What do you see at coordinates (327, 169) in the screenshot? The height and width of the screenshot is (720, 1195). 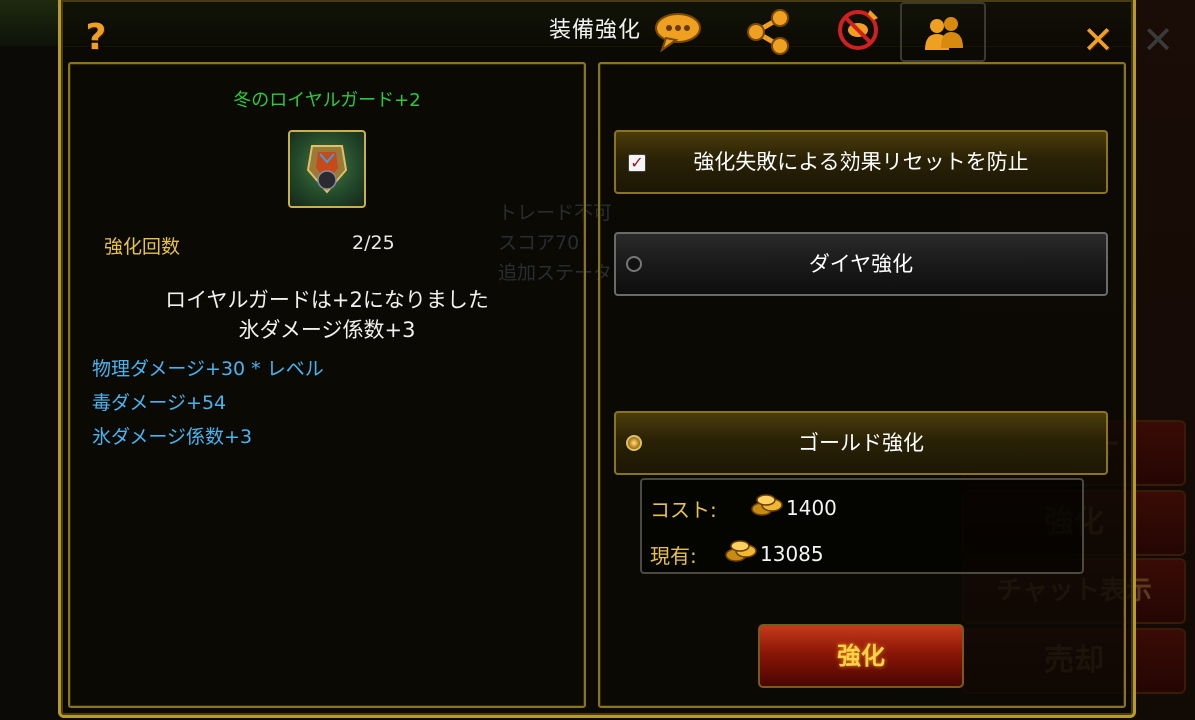 I see `item-icon` at bounding box center [327, 169].